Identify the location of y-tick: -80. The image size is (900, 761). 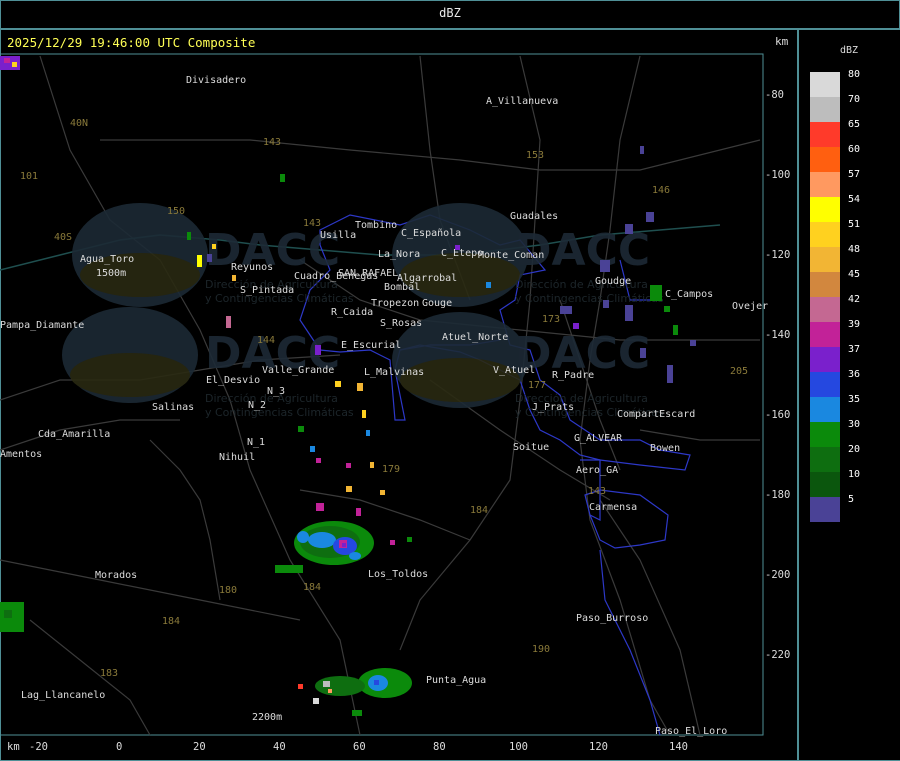
(774, 95).